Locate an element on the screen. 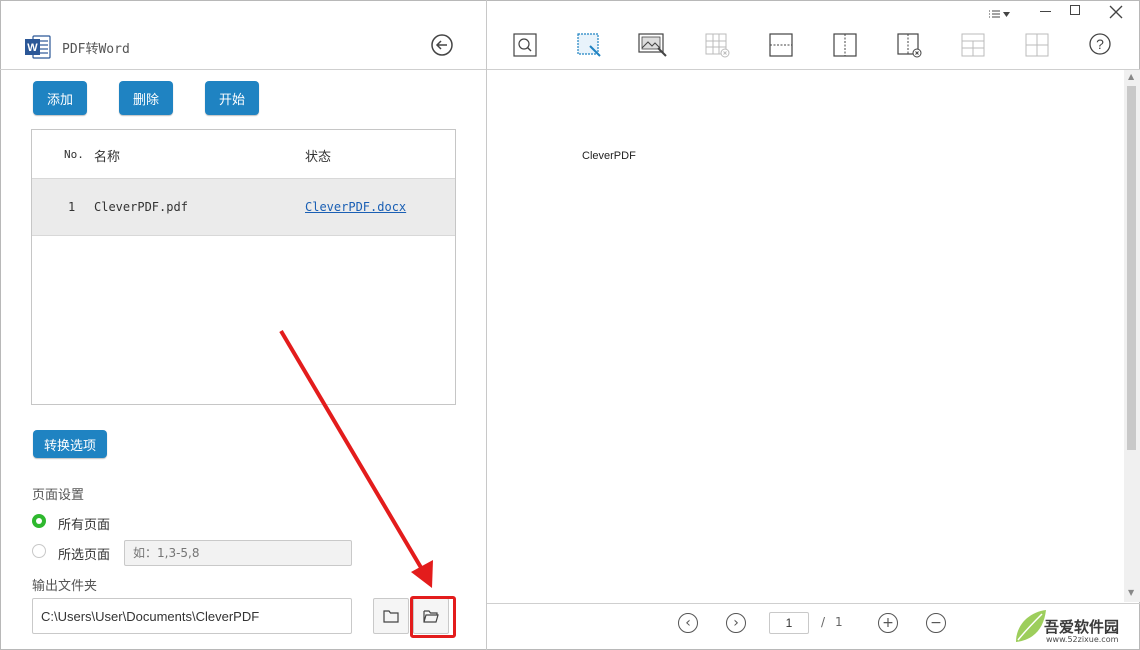  row-status-link: CleverPDF.docx is located at coordinates (355, 207).